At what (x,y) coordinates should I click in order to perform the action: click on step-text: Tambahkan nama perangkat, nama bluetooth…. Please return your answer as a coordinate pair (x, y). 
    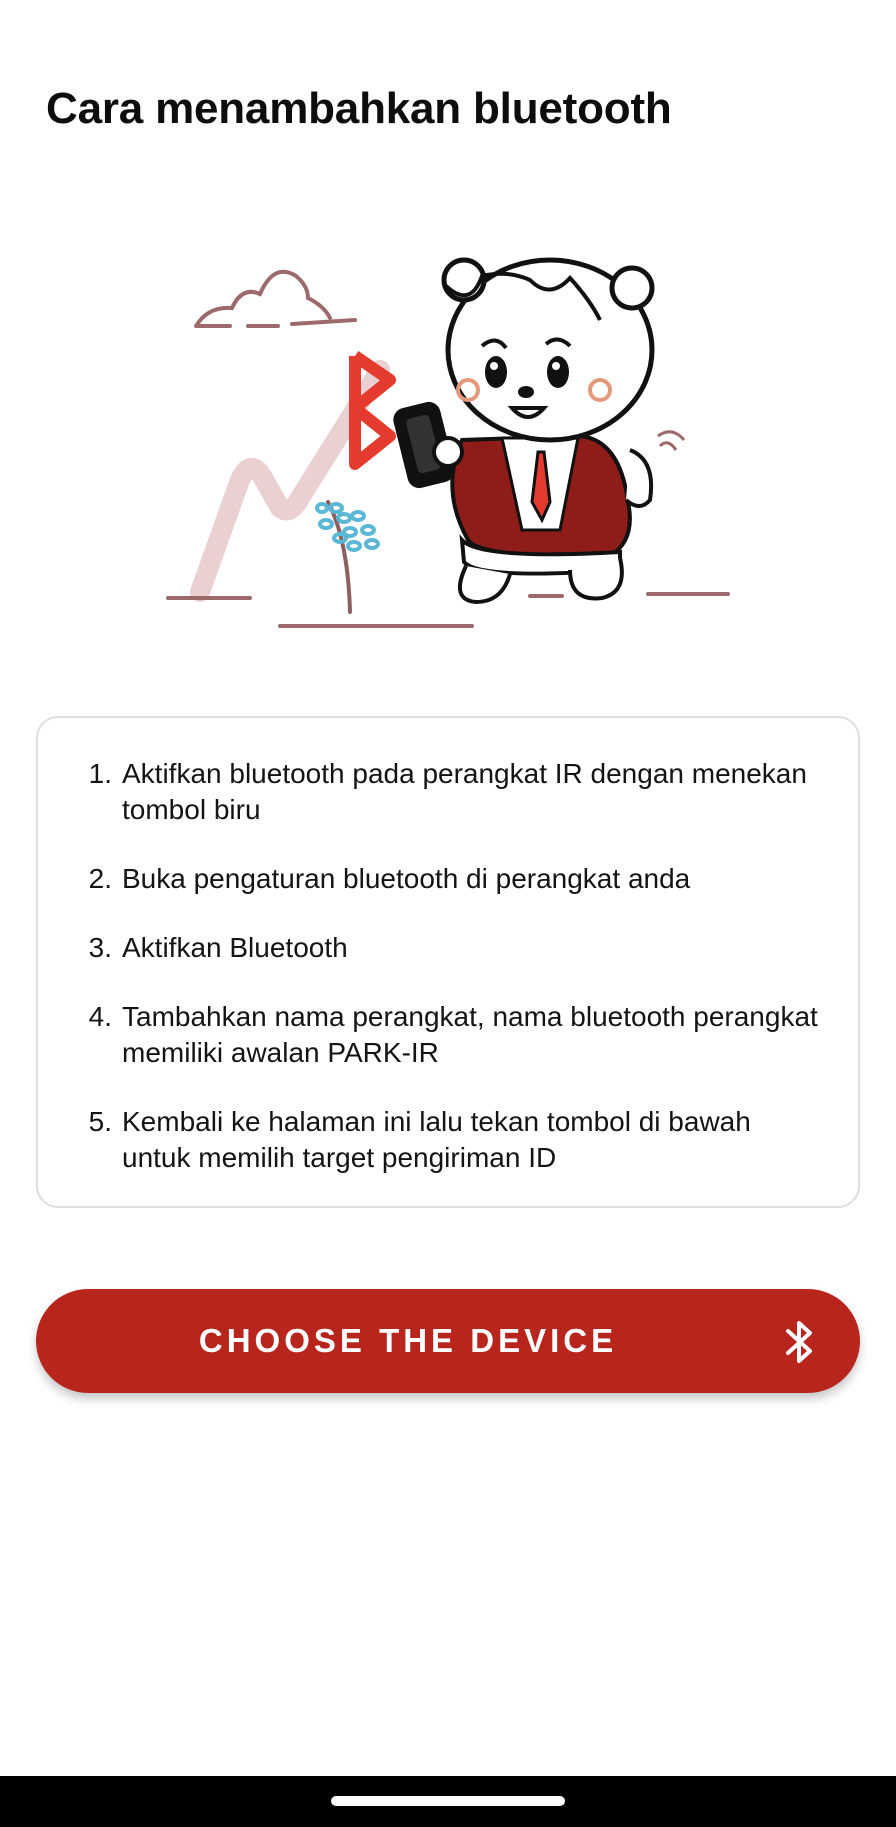
    Looking at the image, I should click on (470, 1034).